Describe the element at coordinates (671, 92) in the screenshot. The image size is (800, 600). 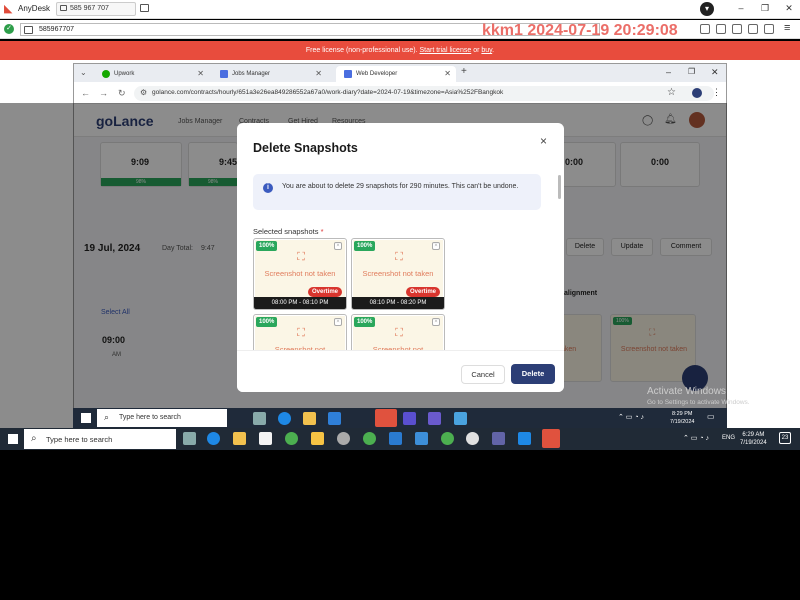
I see `bookmark-star-icon: ☆` at that location.